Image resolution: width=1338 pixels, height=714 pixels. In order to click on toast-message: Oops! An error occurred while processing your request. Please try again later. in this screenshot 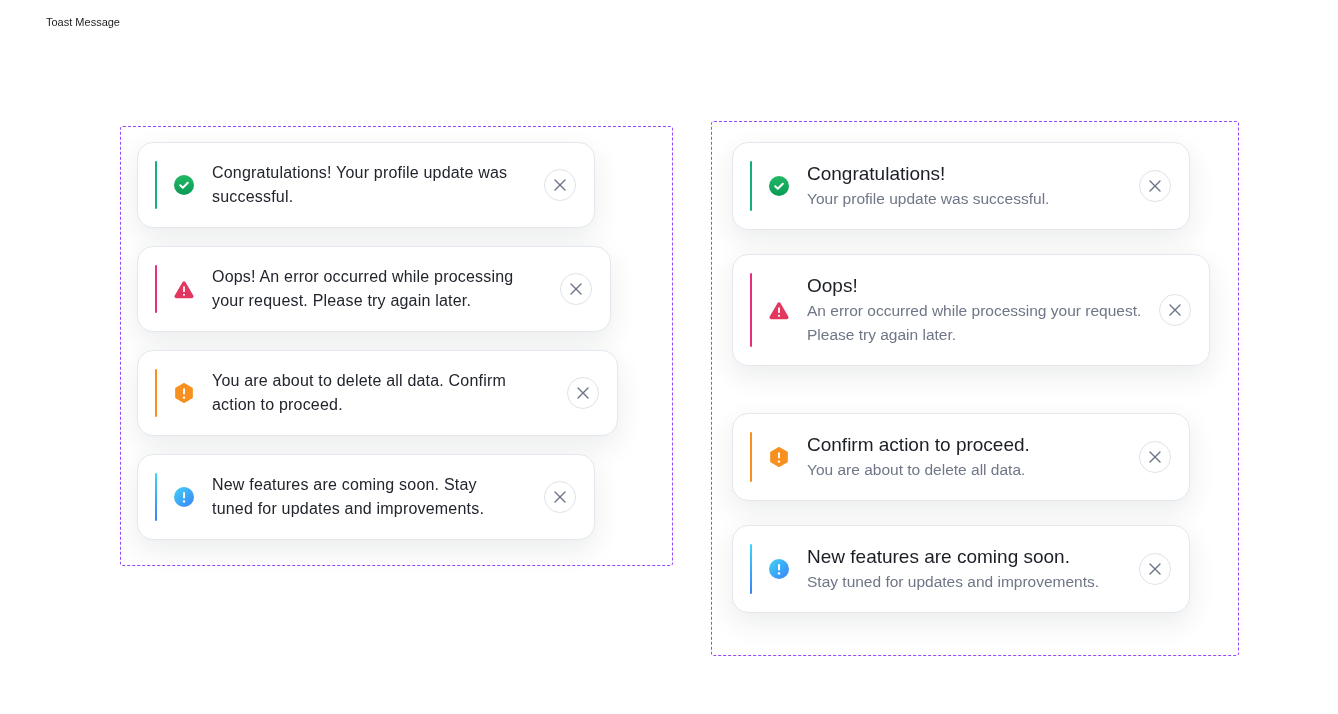, I will do `click(363, 289)`.